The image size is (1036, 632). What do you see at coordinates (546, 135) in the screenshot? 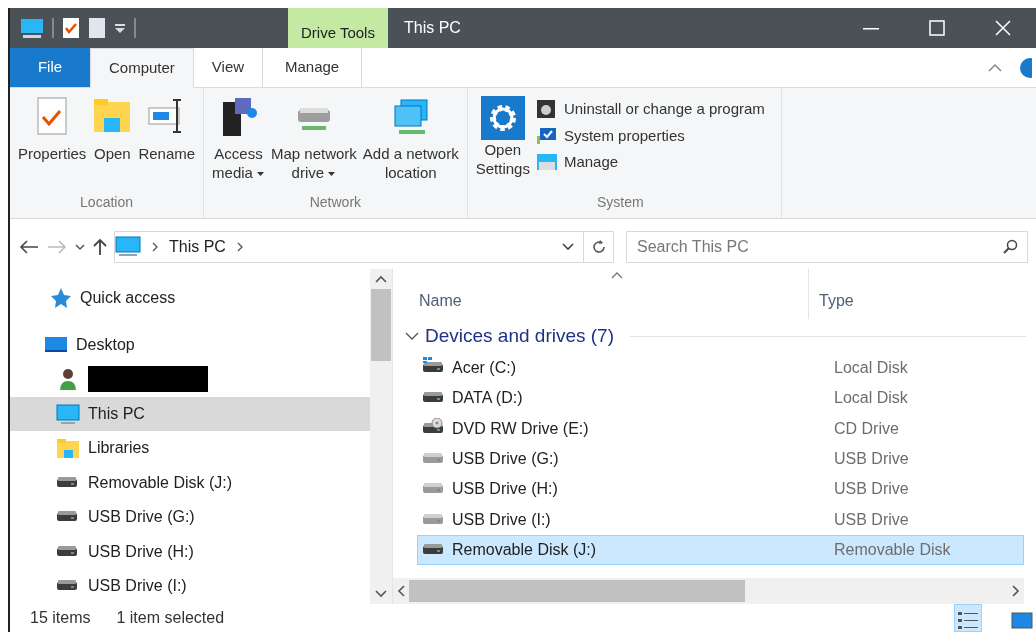
I see `monitor-icon` at bounding box center [546, 135].